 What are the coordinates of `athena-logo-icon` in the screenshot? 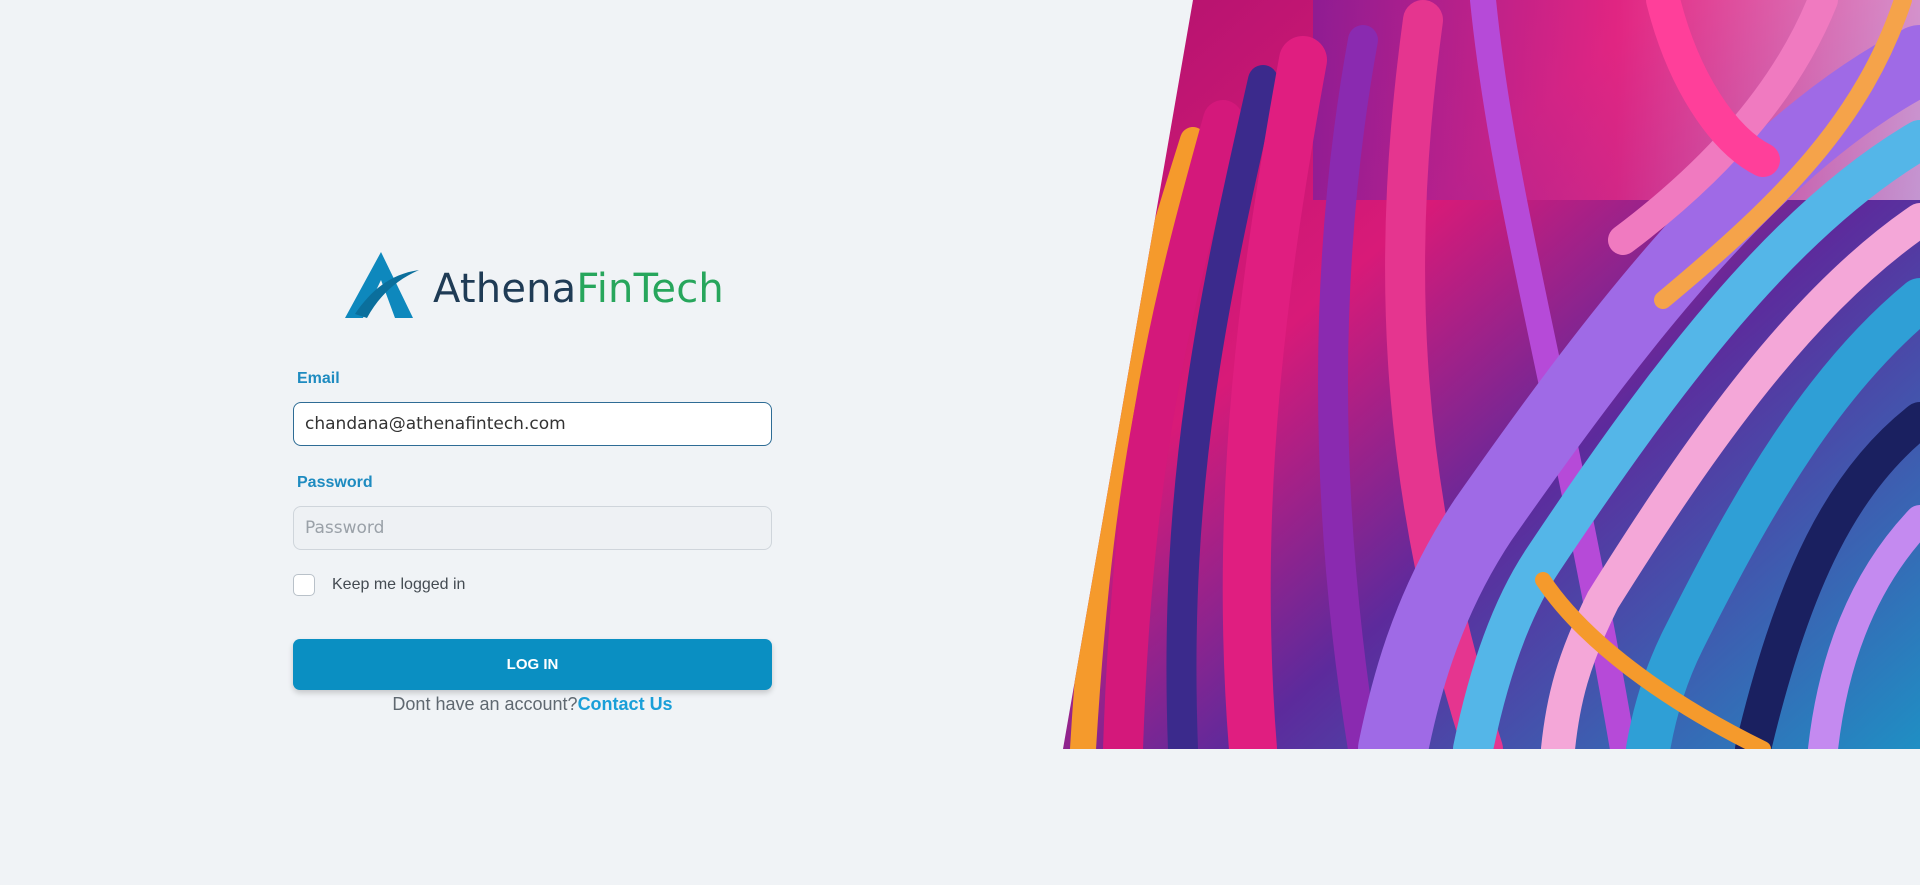 It's located at (382, 285).